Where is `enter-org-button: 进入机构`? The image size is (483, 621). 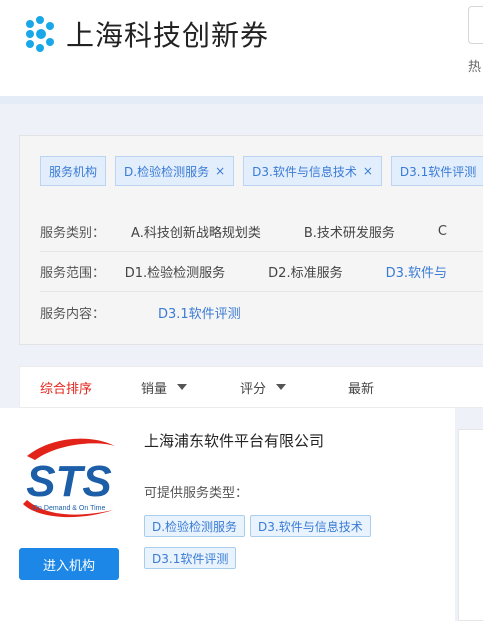
enter-org-button: 进入机构 is located at coordinates (69, 564).